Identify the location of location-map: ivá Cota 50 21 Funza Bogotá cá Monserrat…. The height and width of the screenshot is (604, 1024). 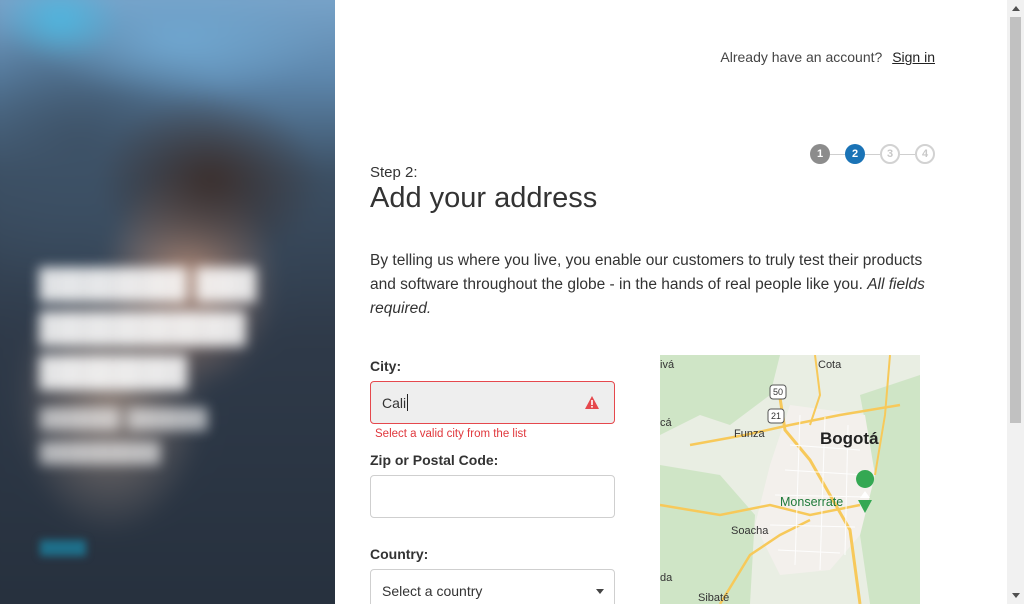
(790, 479).